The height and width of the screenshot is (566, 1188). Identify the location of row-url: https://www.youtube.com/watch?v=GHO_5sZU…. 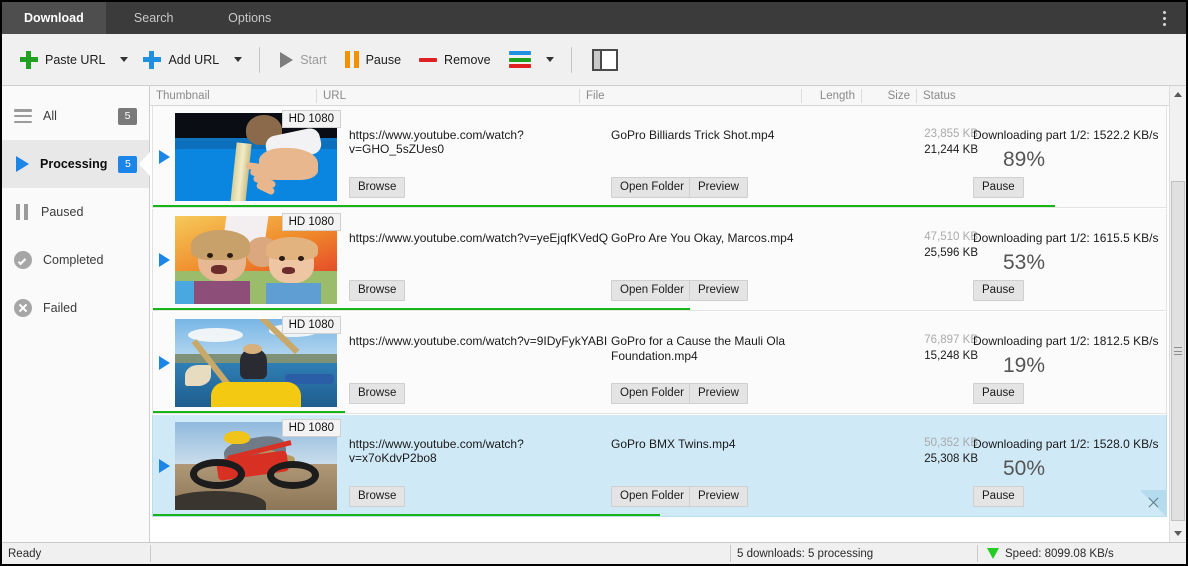
(436, 142).